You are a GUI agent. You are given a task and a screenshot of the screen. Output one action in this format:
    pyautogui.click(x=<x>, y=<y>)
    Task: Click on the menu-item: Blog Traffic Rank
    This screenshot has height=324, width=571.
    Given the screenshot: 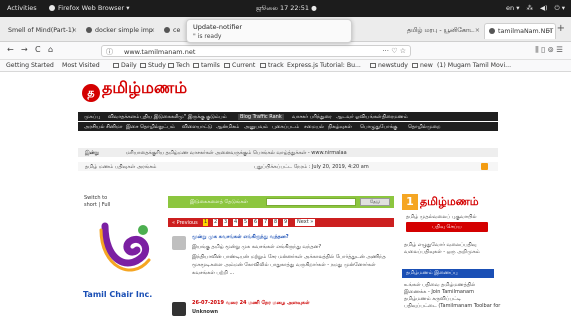 What is the action you would take?
    pyautogui.click(x=261, y=117)
    